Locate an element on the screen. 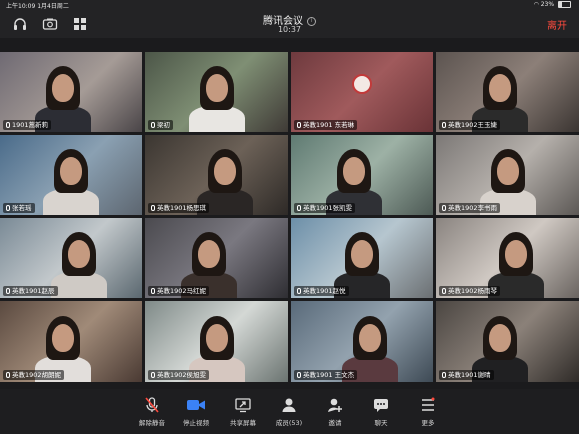 The height and width of the screenshot is (434, 579). meeting-header: 腾讯会议 i 10:37 离开 is located at coordinates (289, 24).